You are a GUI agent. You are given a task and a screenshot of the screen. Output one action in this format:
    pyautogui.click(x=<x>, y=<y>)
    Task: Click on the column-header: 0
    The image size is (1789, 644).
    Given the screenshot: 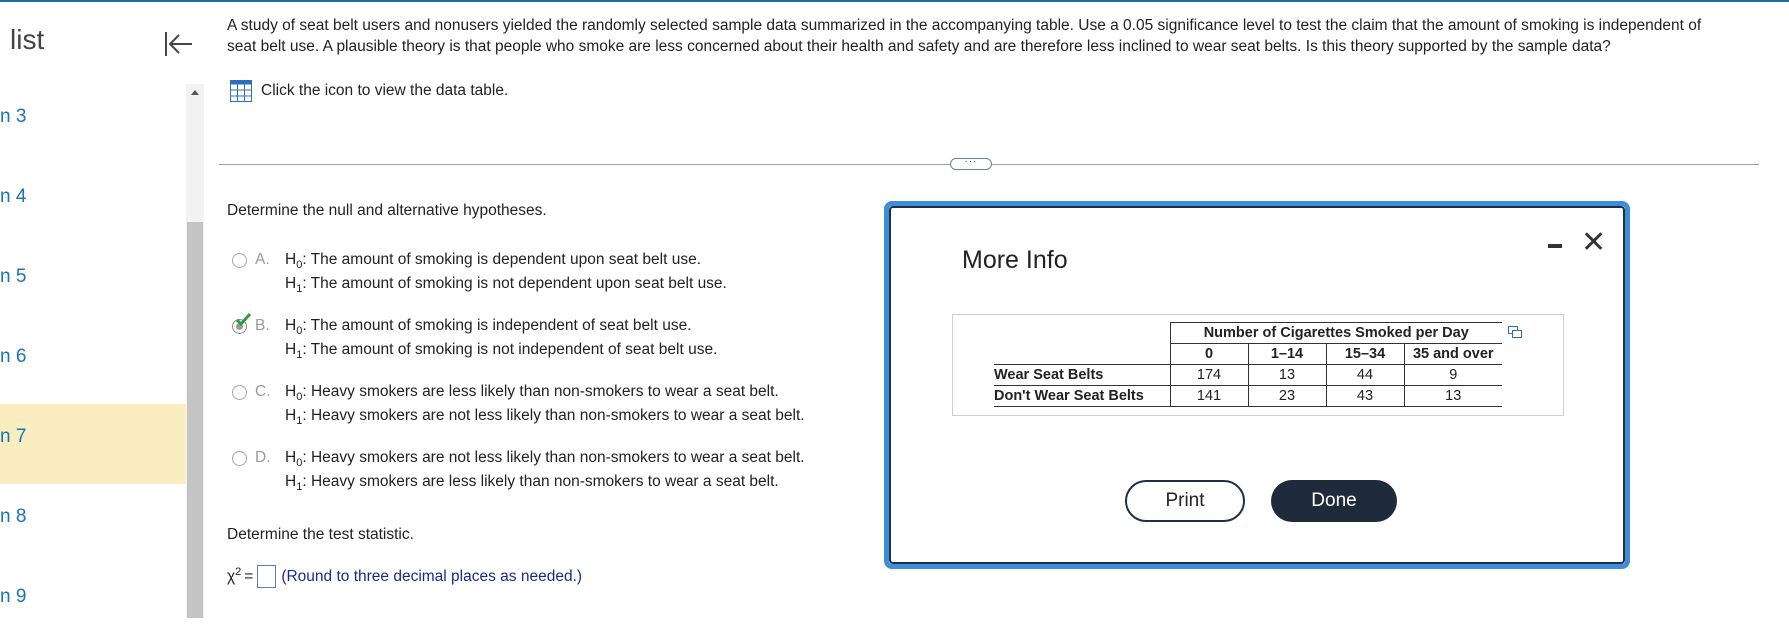 What is the action you would take?
    pyautogui.click(x=1208, y=354)
    